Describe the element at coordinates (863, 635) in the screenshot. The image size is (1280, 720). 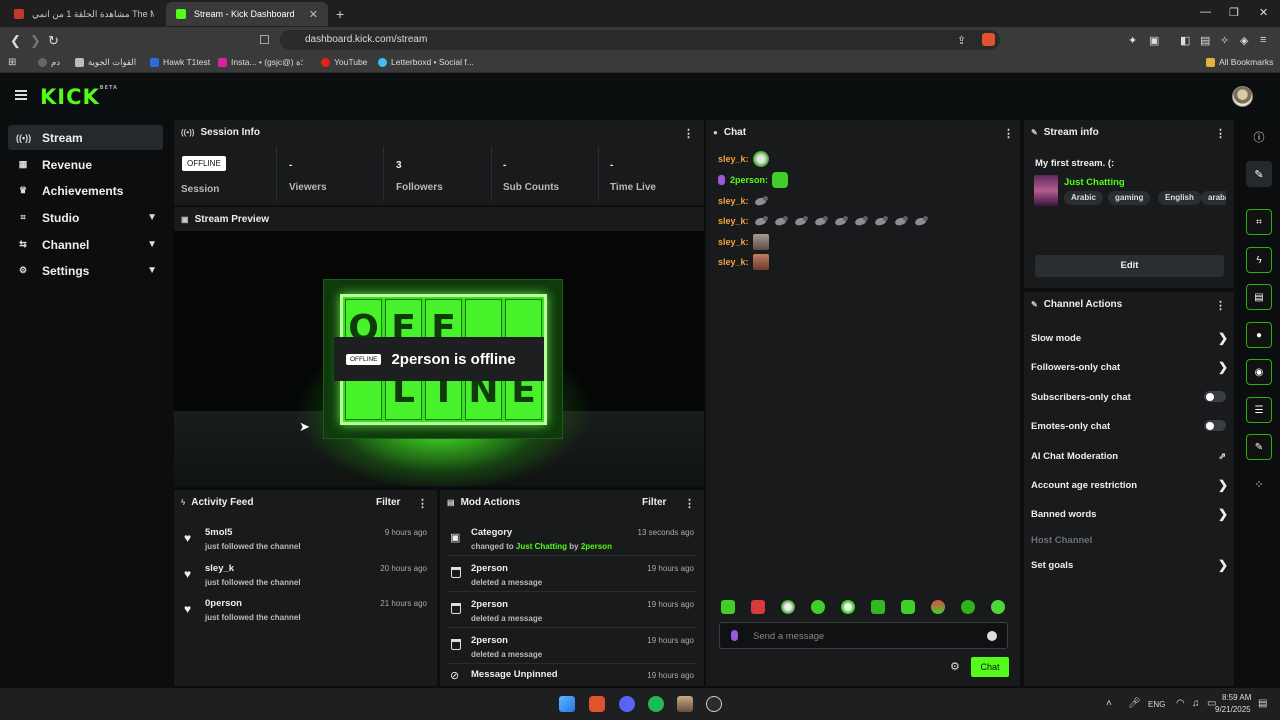
I see `chat-message-input: Send a message` at that location.